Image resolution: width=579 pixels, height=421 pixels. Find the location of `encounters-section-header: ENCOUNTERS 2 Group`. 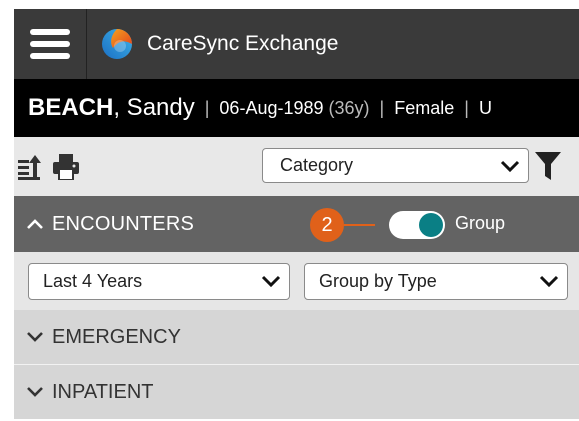

encounters-section-header: ENCOUNTERS 2 Group is located at coordinates (296, 224).